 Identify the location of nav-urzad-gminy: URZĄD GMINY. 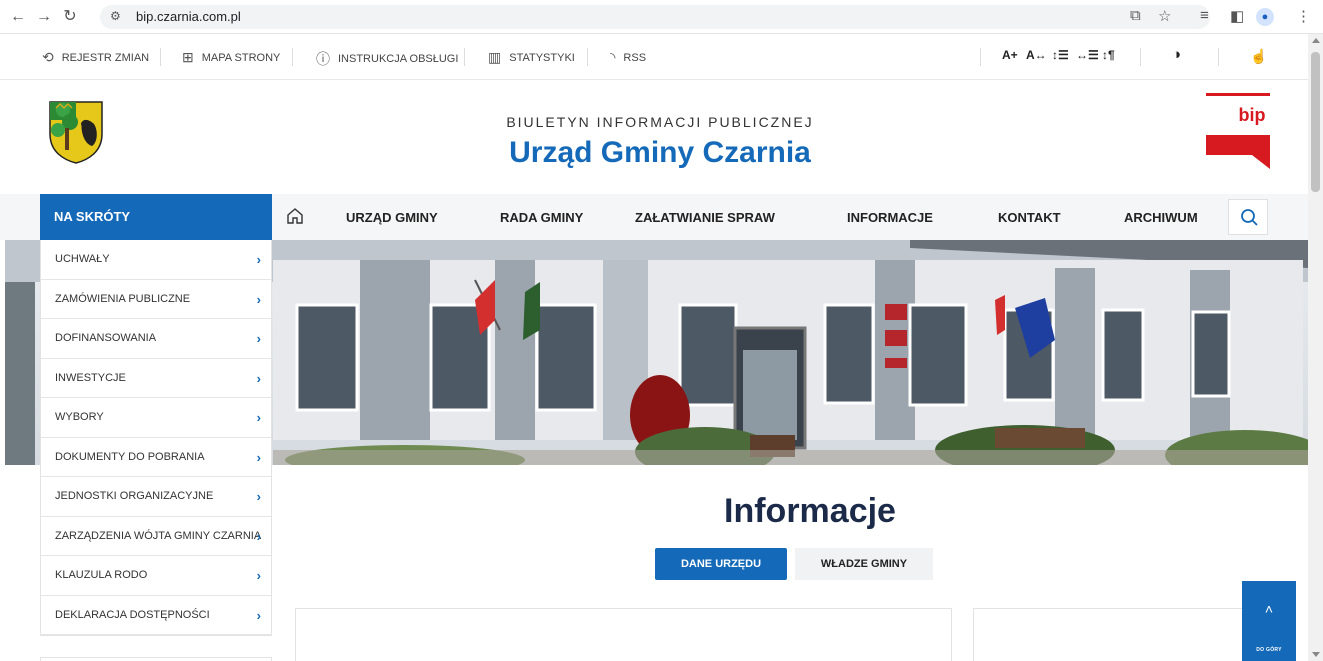
(392, 217).